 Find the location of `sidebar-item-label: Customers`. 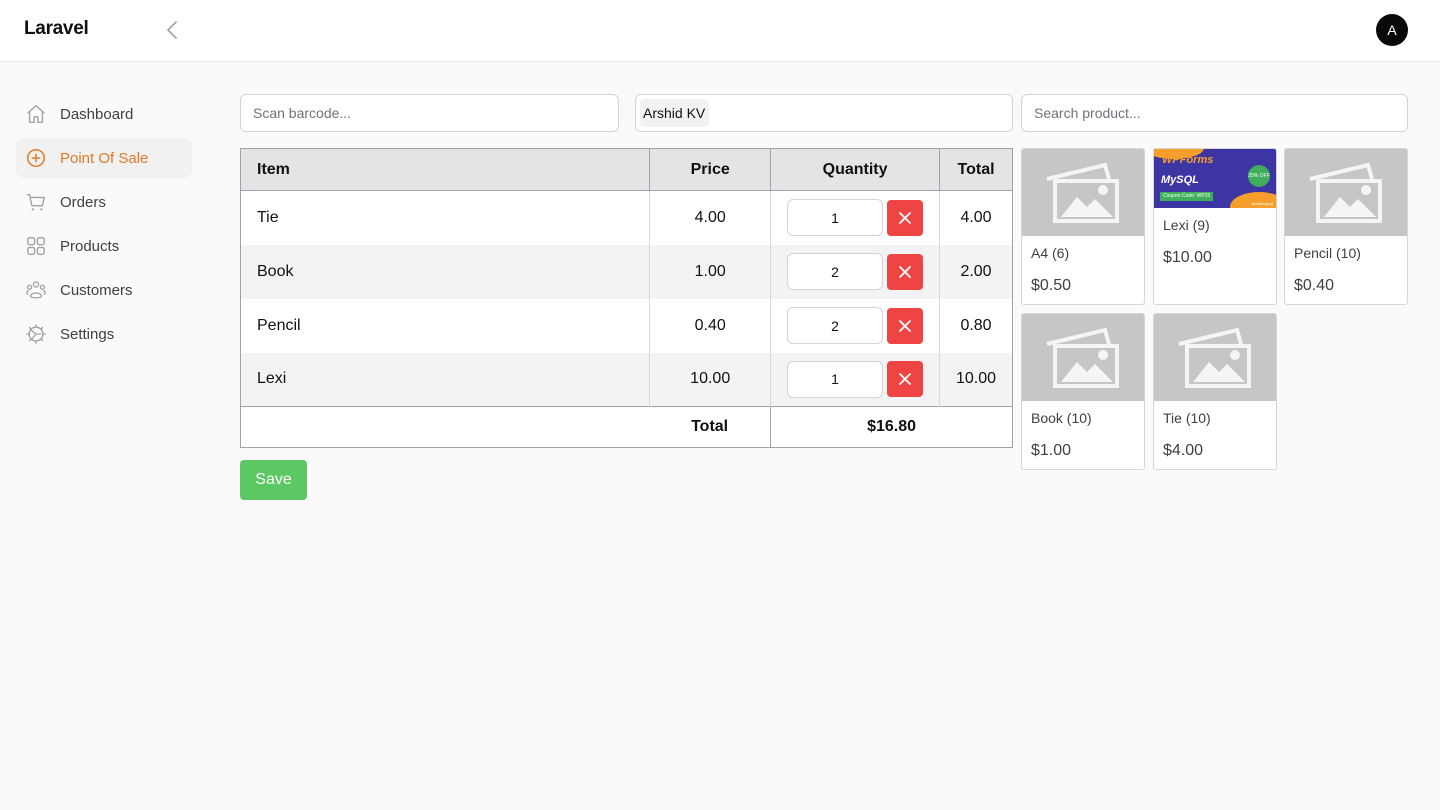

sidebar-item-label: Customers is located at coordinates (96, 290).